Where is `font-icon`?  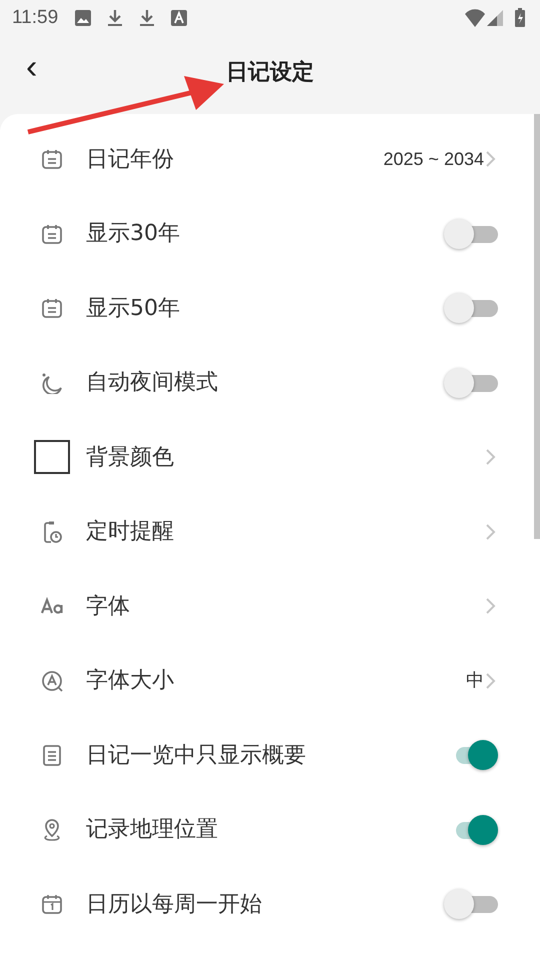
font-icon is located at coordinates (179, 18).